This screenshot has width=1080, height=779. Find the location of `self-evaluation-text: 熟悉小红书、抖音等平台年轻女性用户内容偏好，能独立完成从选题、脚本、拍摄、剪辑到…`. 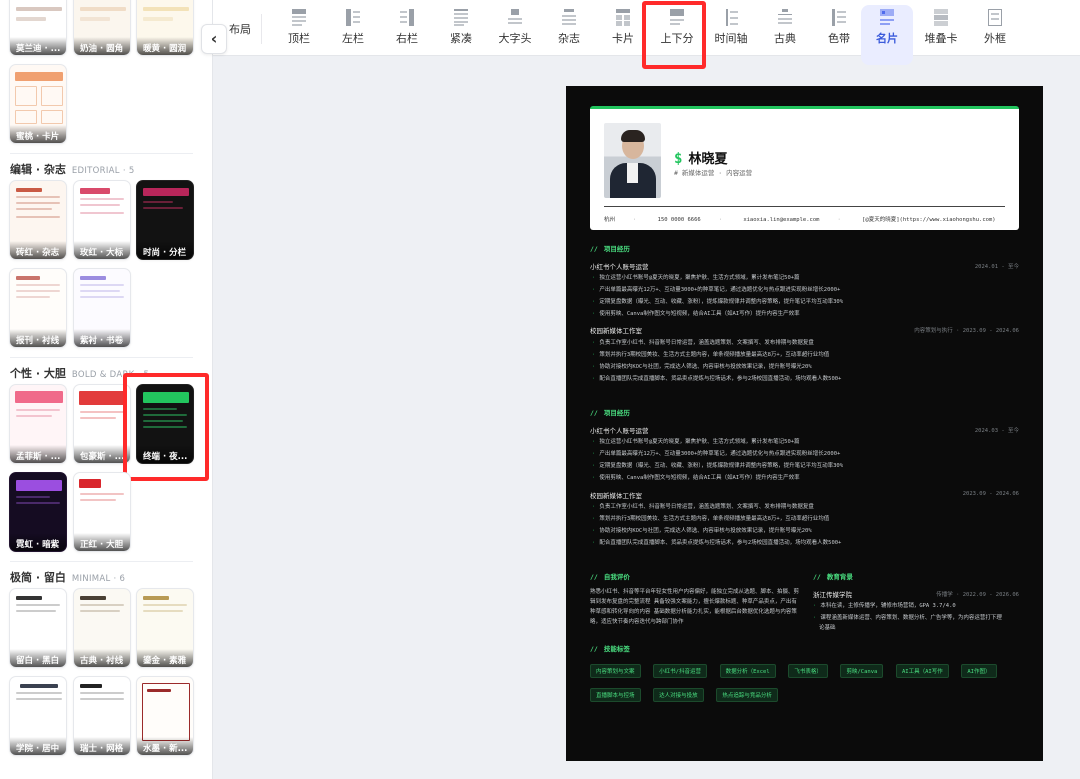

self-evaluation-text: 熟悉小红书、抖音等平台年轻女性用户内容偏好，能独立完成从选题、脚本、拍摄、剪辑到… is located at coordinates (695, 607).